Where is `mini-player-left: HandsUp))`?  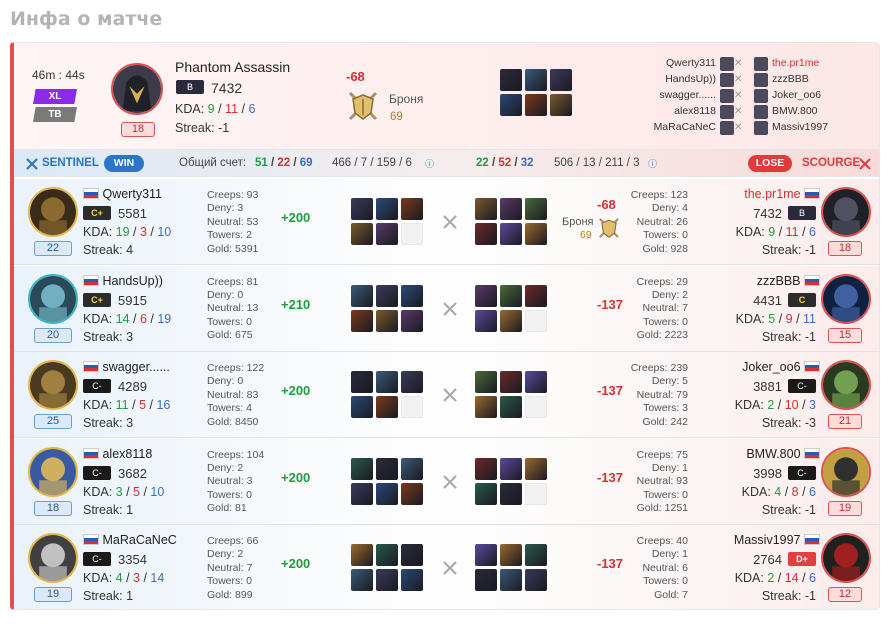
mini-player-left: HandsUp)) is located at coordinates (674, 81).